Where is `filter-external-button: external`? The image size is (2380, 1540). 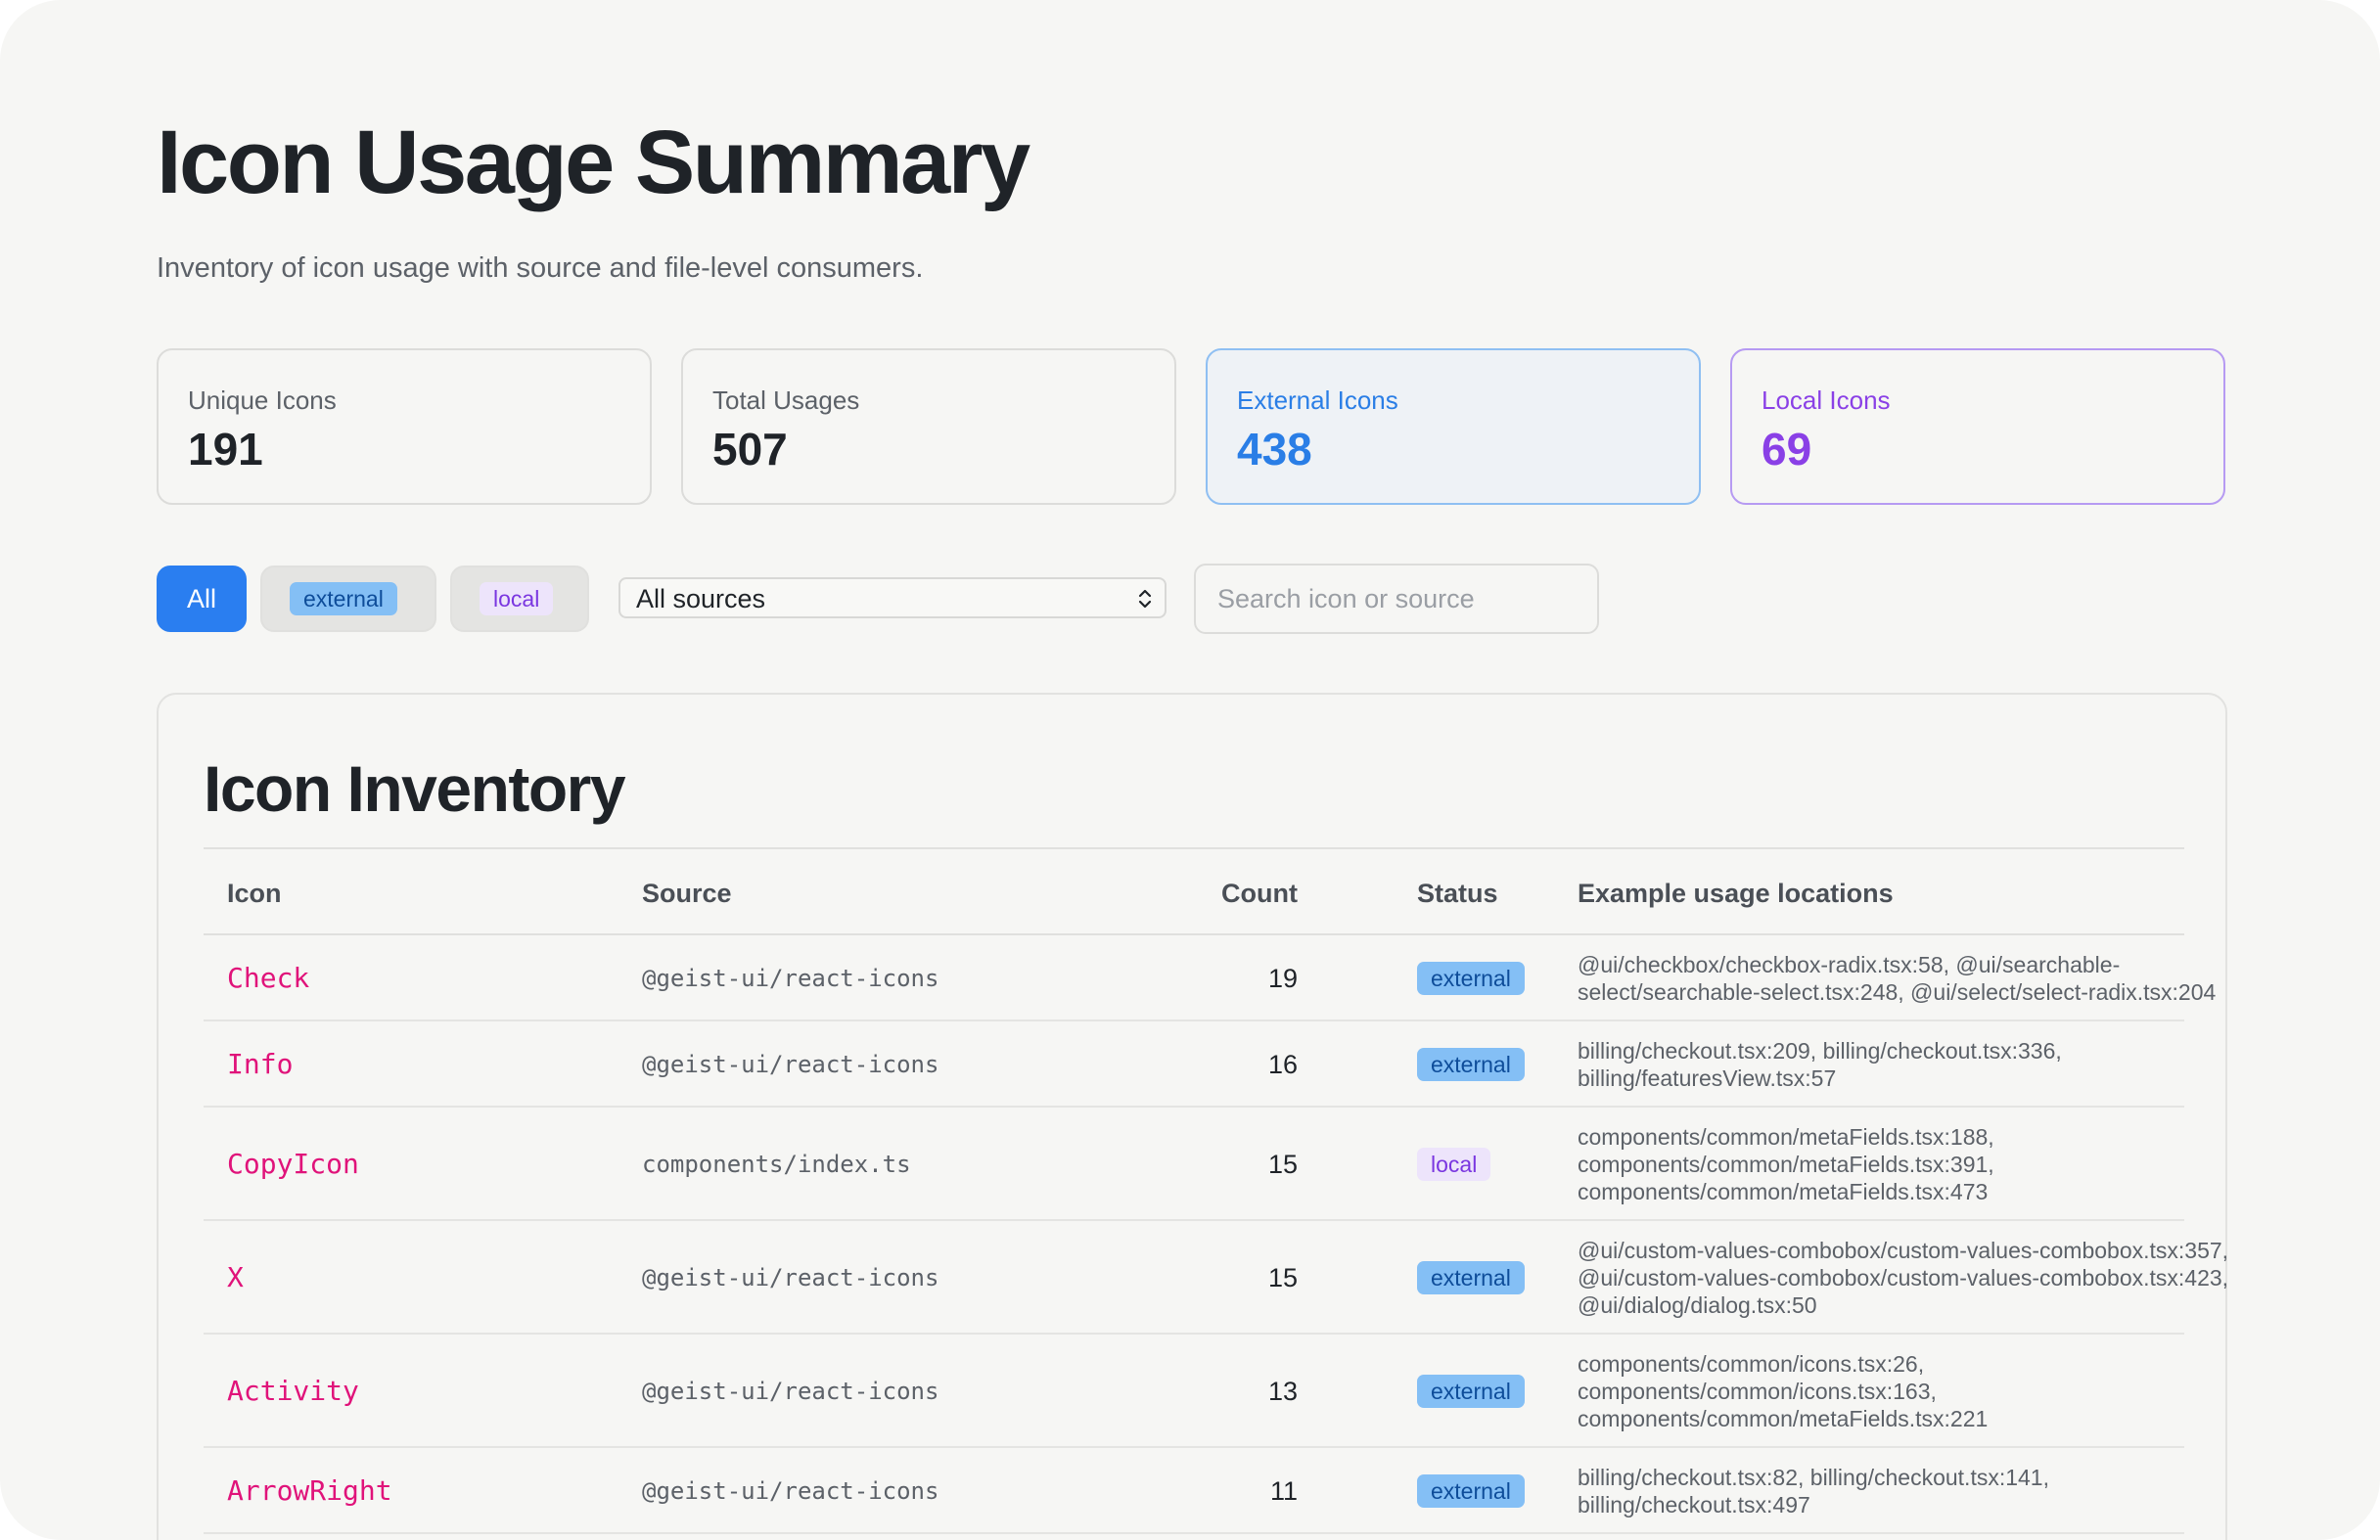
filter-external-button: external is located at coordinates (348, 599).